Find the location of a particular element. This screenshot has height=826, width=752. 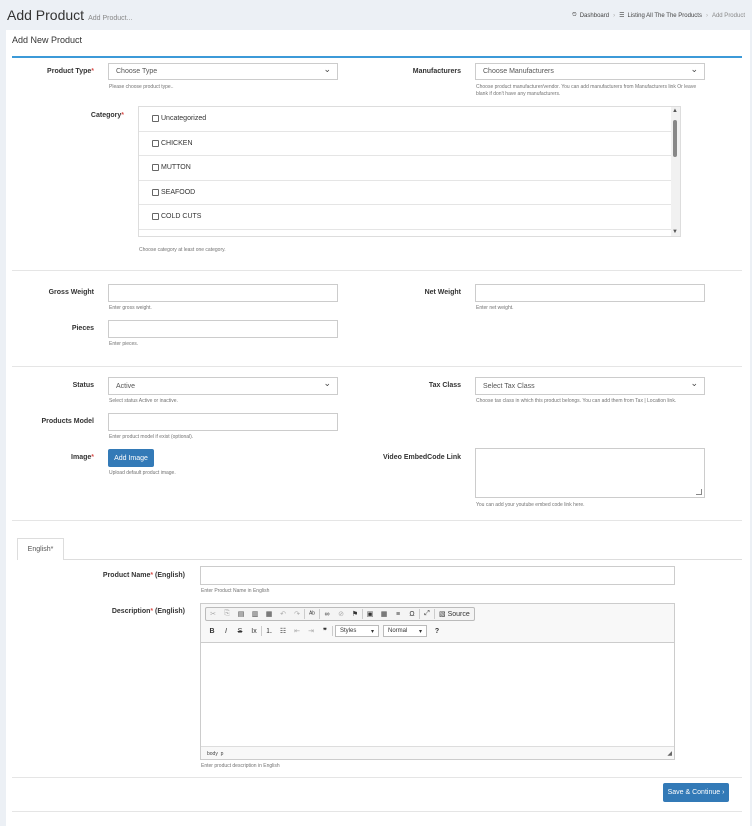

net-weight-input is located at coordinates (590, 293).